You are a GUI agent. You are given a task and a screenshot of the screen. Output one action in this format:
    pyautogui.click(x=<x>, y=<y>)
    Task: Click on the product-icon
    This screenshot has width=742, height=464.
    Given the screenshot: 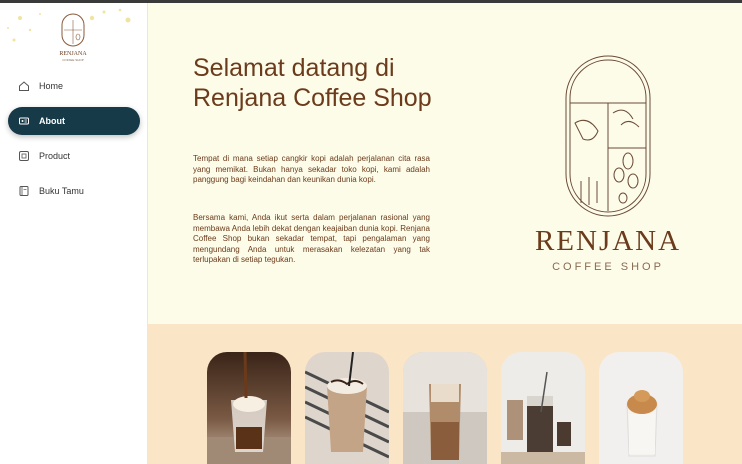 What is the action you would take?
    pyautogui.click(x=24, y=156)
    